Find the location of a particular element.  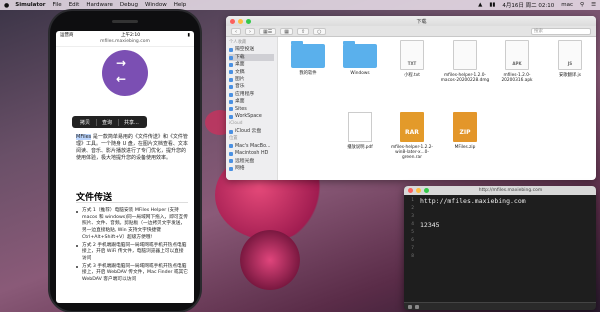

sidebar-item-label: iCloud is located at coordinates (236, 124).